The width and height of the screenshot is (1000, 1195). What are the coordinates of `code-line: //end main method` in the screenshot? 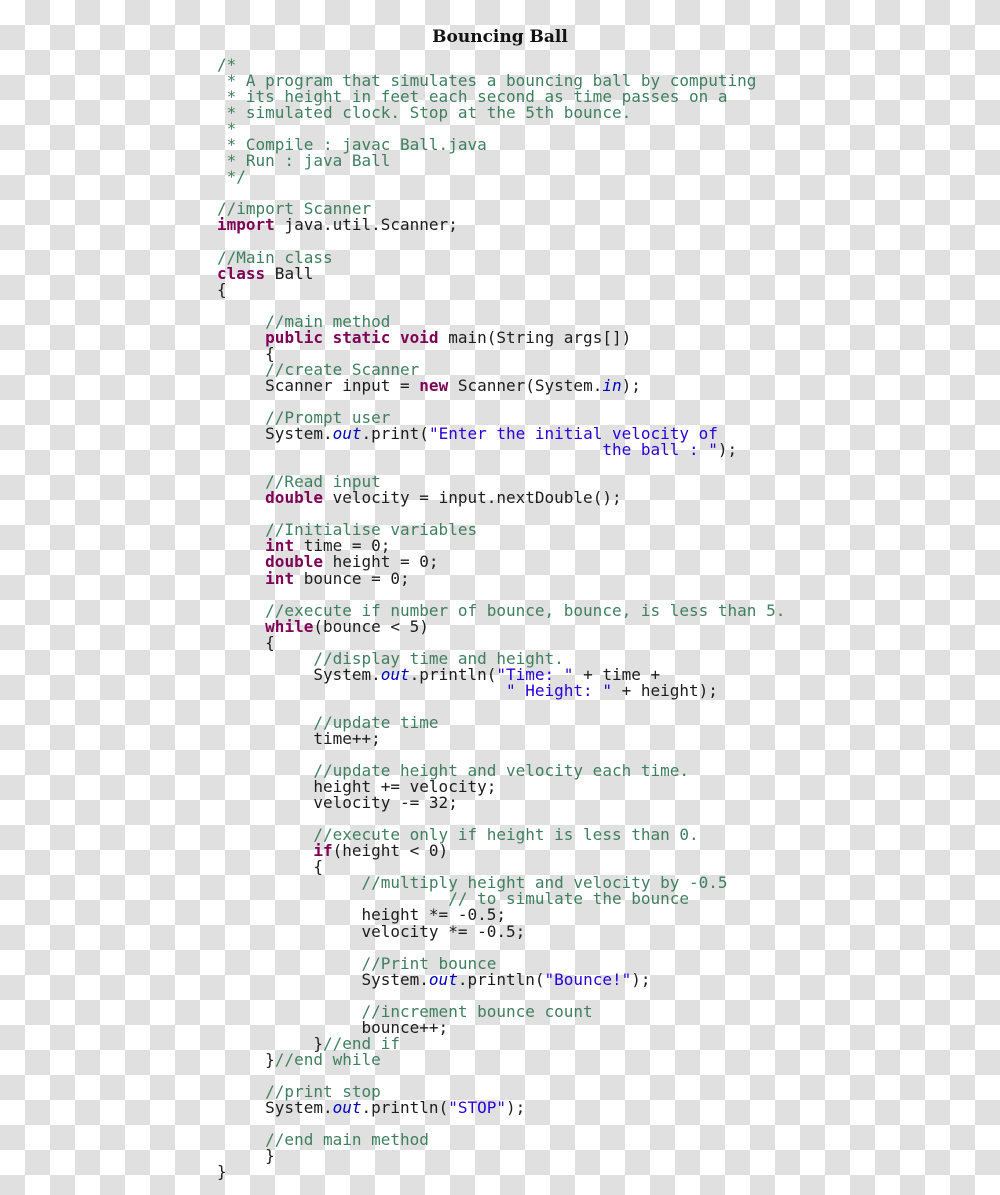 It's located at (501, 1140).